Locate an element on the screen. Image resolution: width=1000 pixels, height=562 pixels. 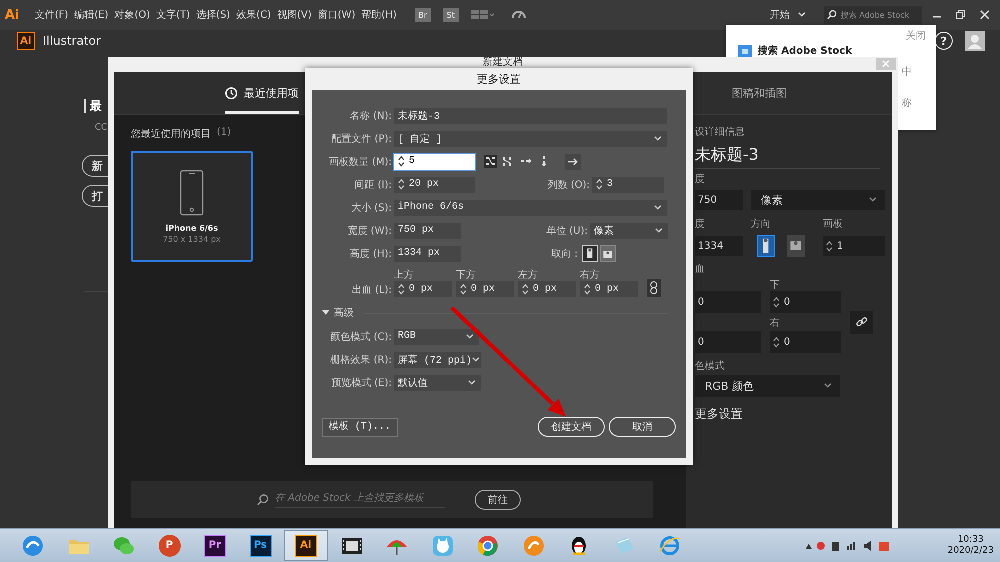
restore-icon is located at coordinates (961, 15).